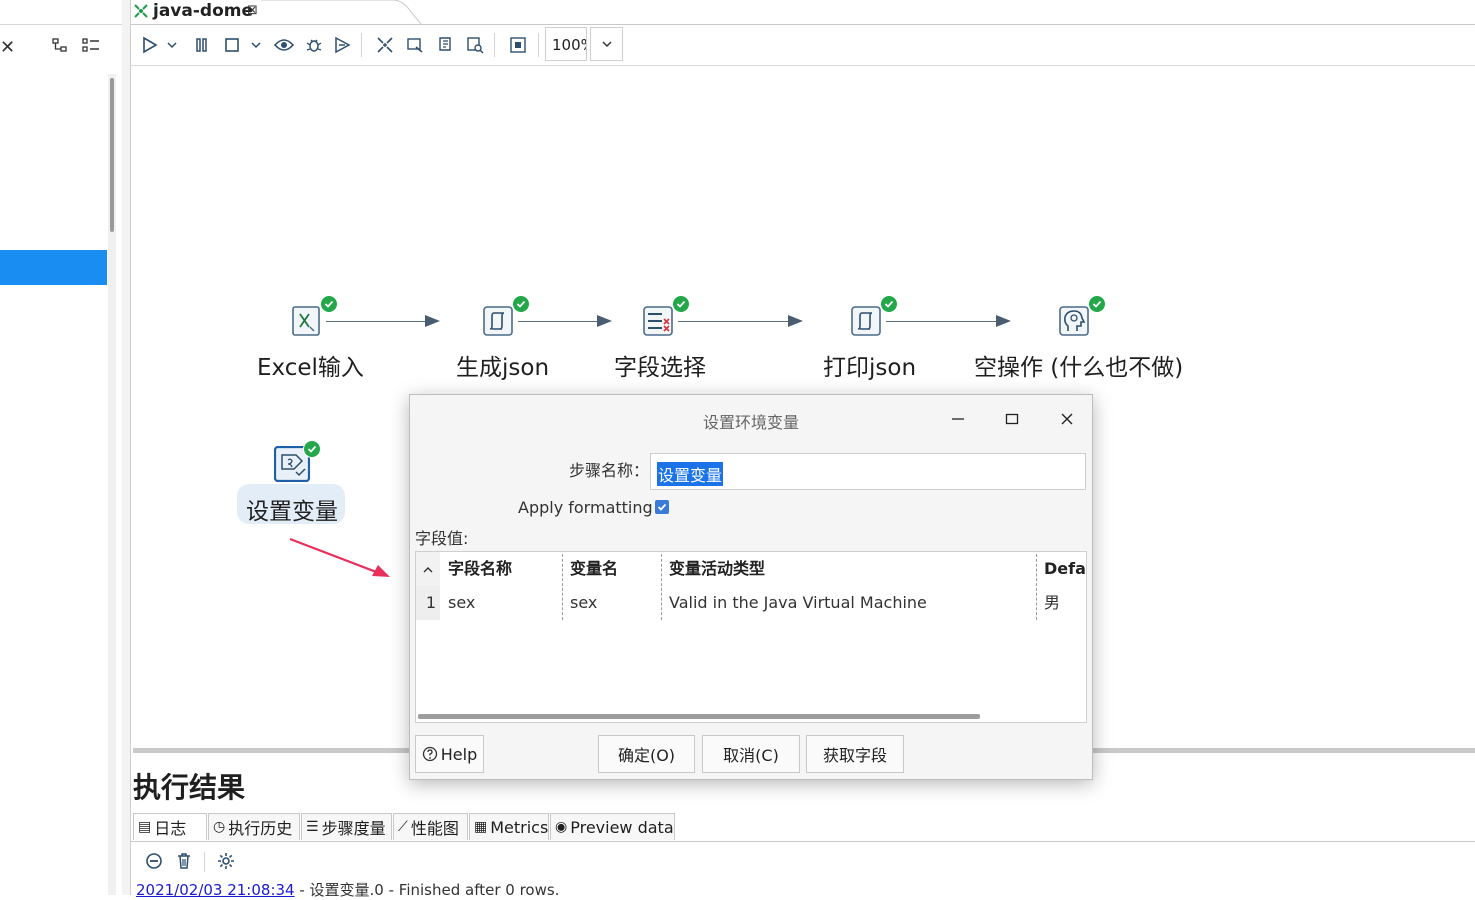 The width and height of the screenshot is (1475, 900). What do you see at coordinates (583, 603) in the screenshot?
I see `cell-variable-name: sex` at bounding box center [583, 603].